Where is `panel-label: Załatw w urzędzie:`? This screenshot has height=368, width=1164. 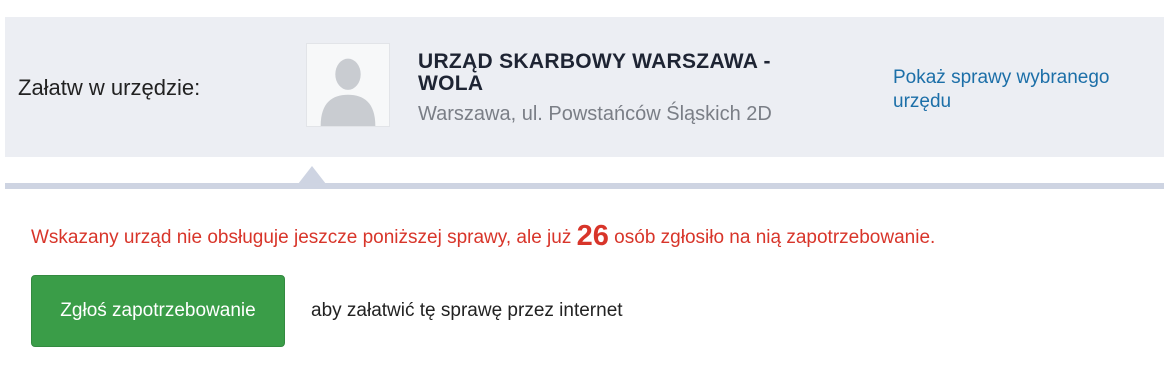
panel-label: Załatw w urzędzie: is located at coordinates (109, 87).